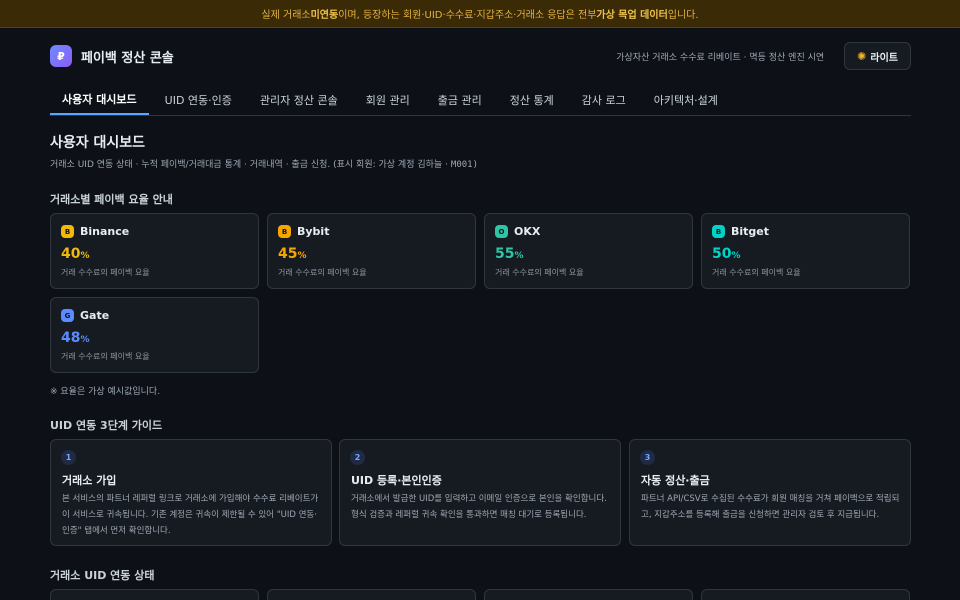 This screenshot has height=600, width=960. I want to click on exchange-rate: 45, so click(288, 254).